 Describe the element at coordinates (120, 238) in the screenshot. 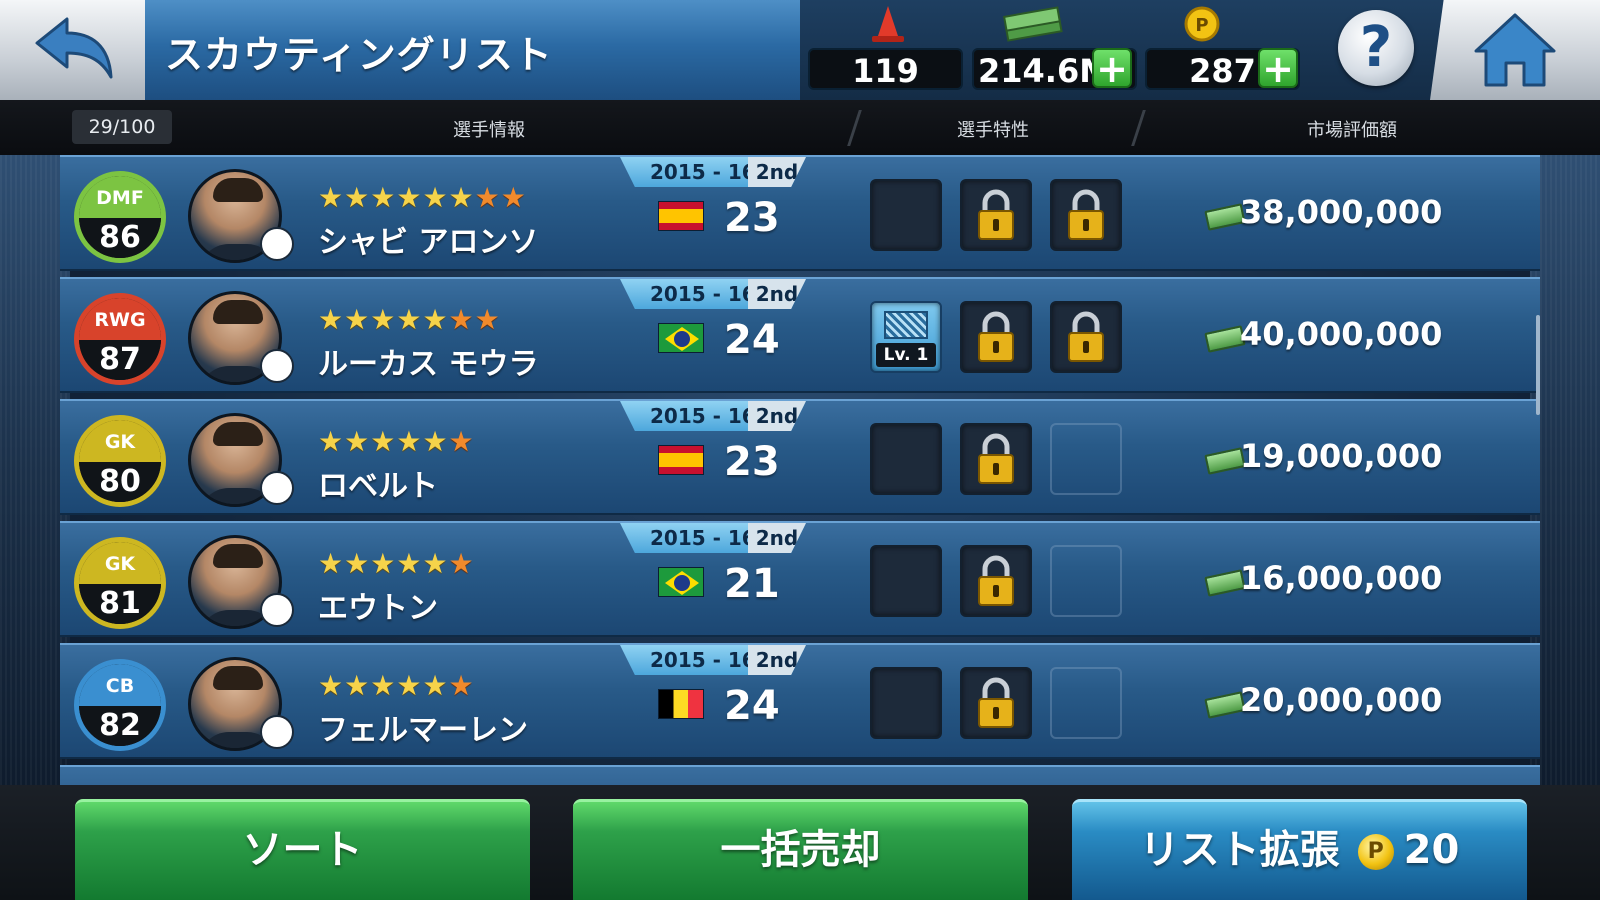

I see `overall-rating: 86` at that location.